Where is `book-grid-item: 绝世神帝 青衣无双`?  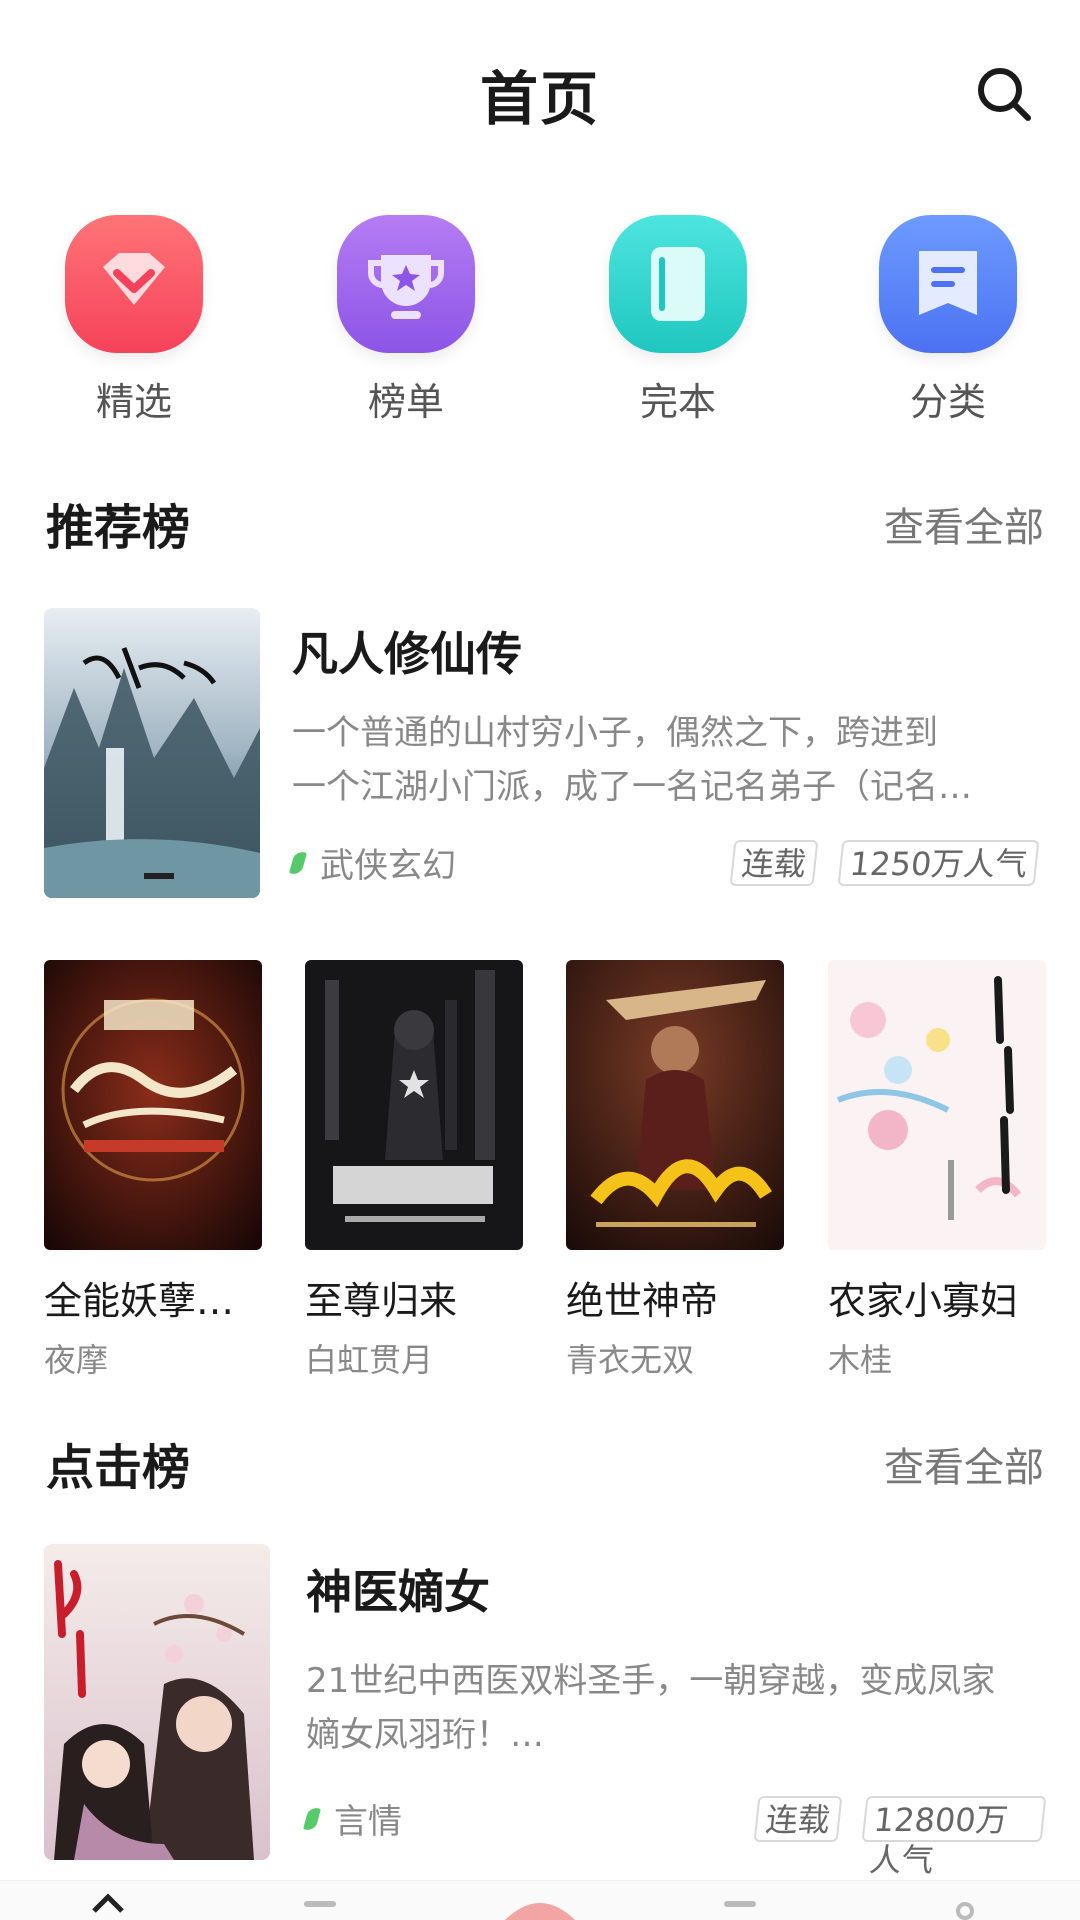 book-grid-item: 绝世神帝 青衣无双 is located at coordinates (675, 1170).